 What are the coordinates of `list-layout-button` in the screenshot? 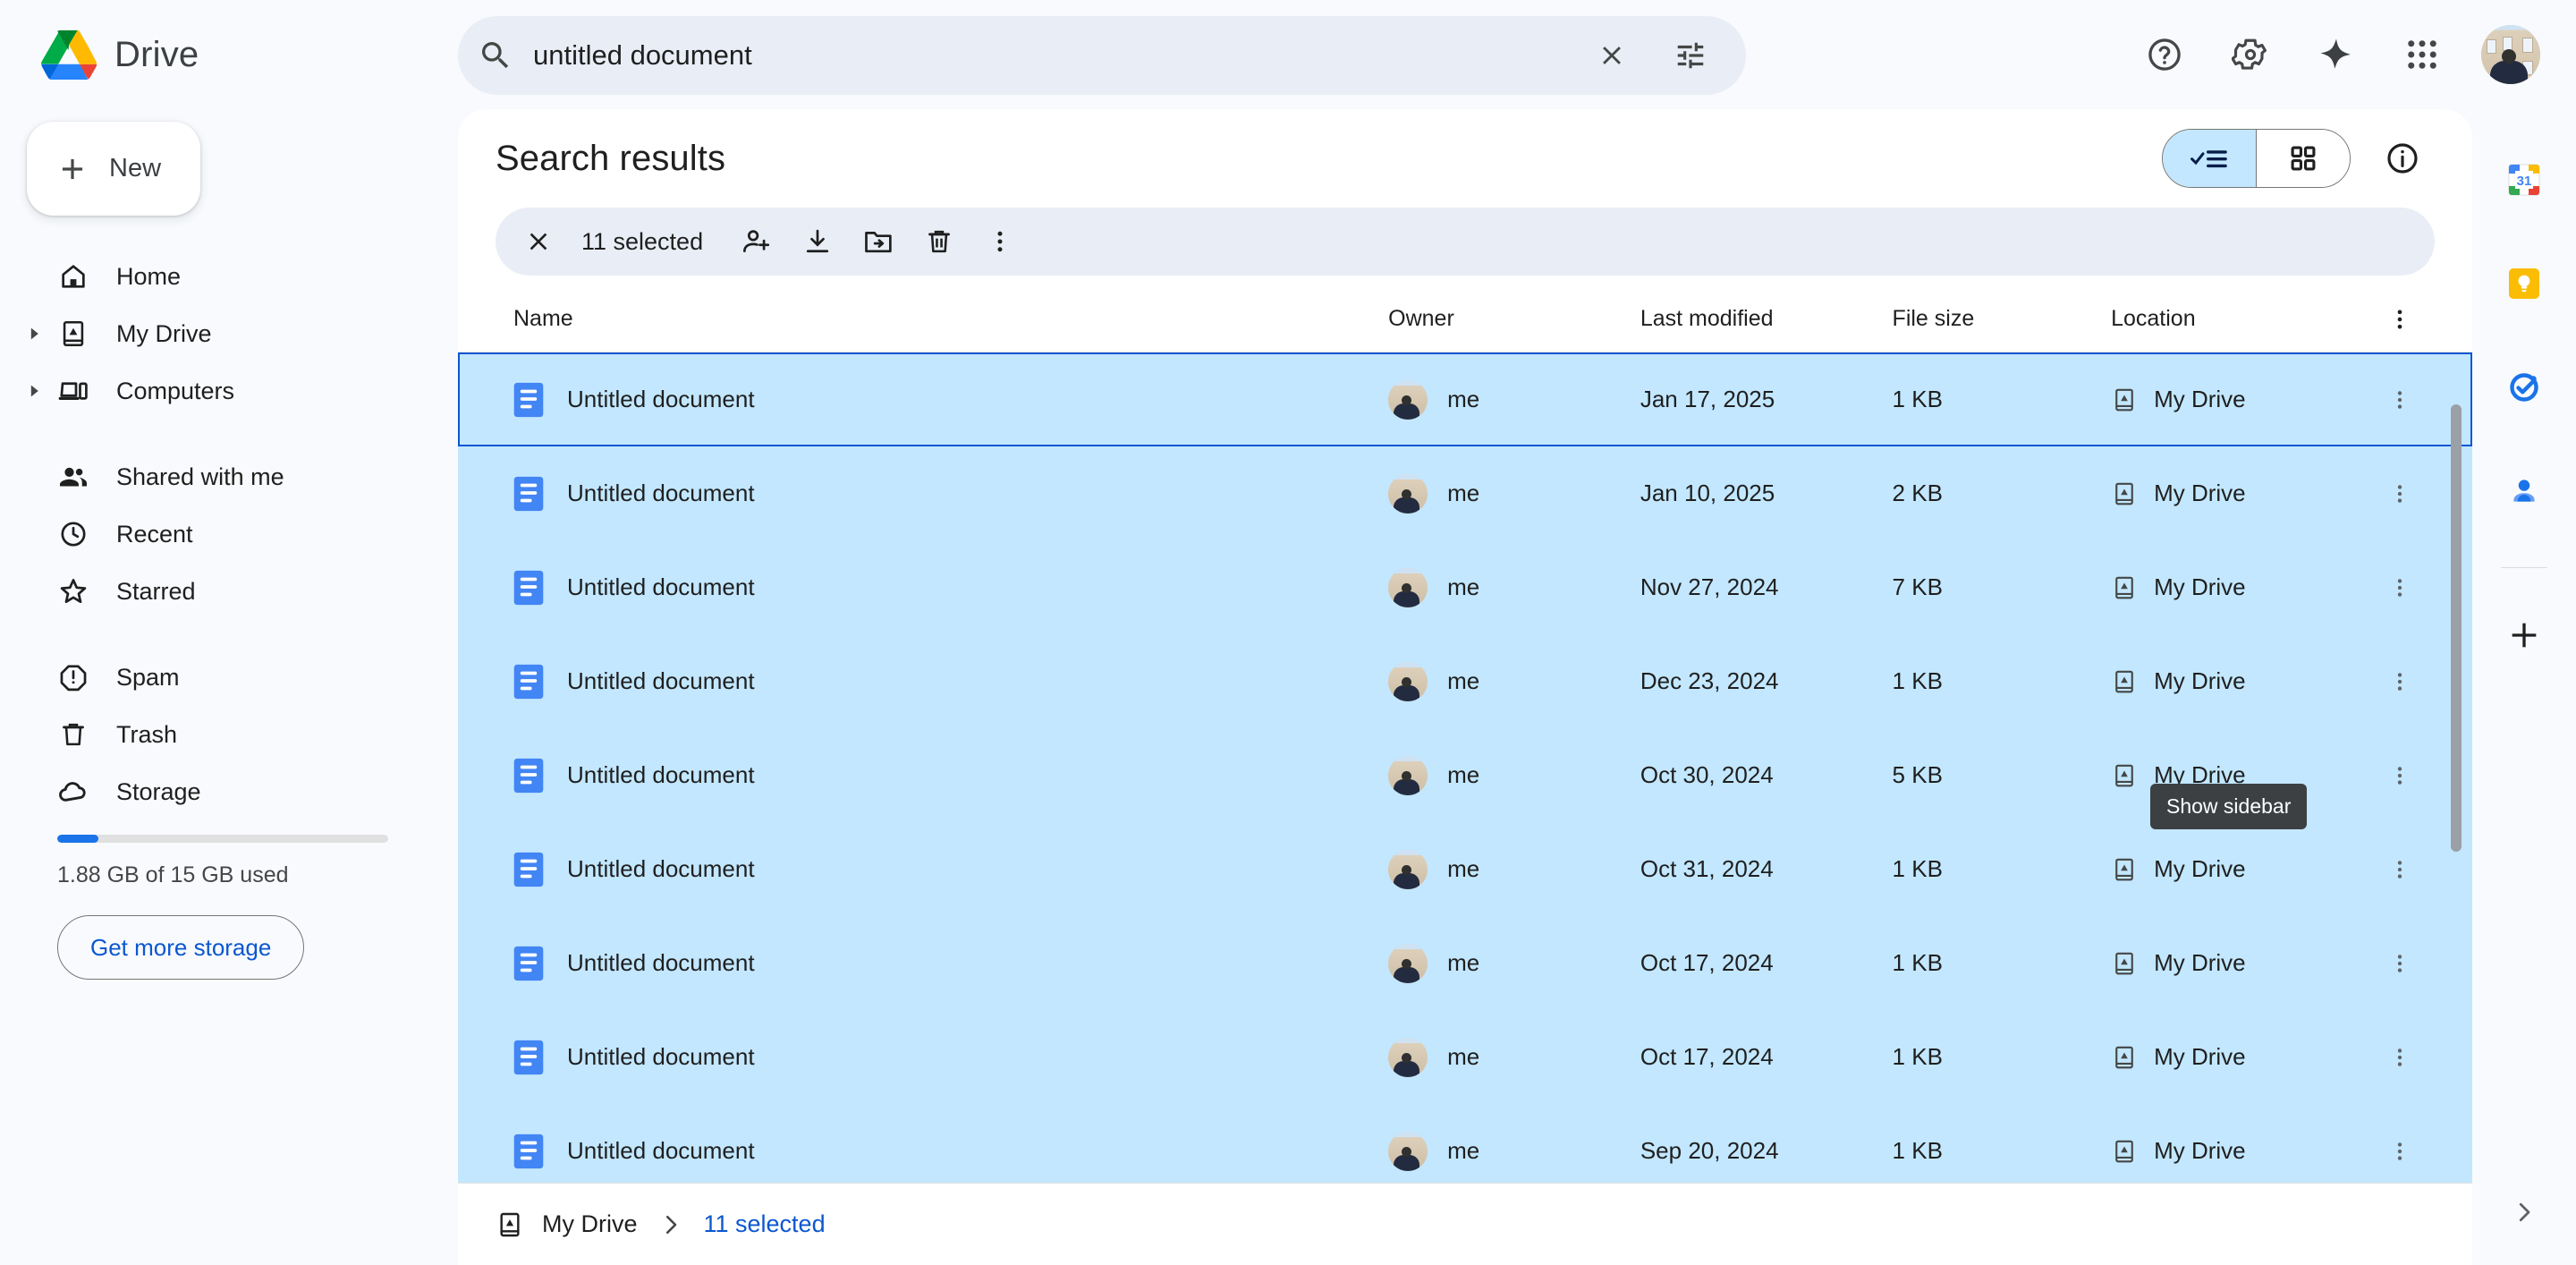 It's located at (2209, 158).